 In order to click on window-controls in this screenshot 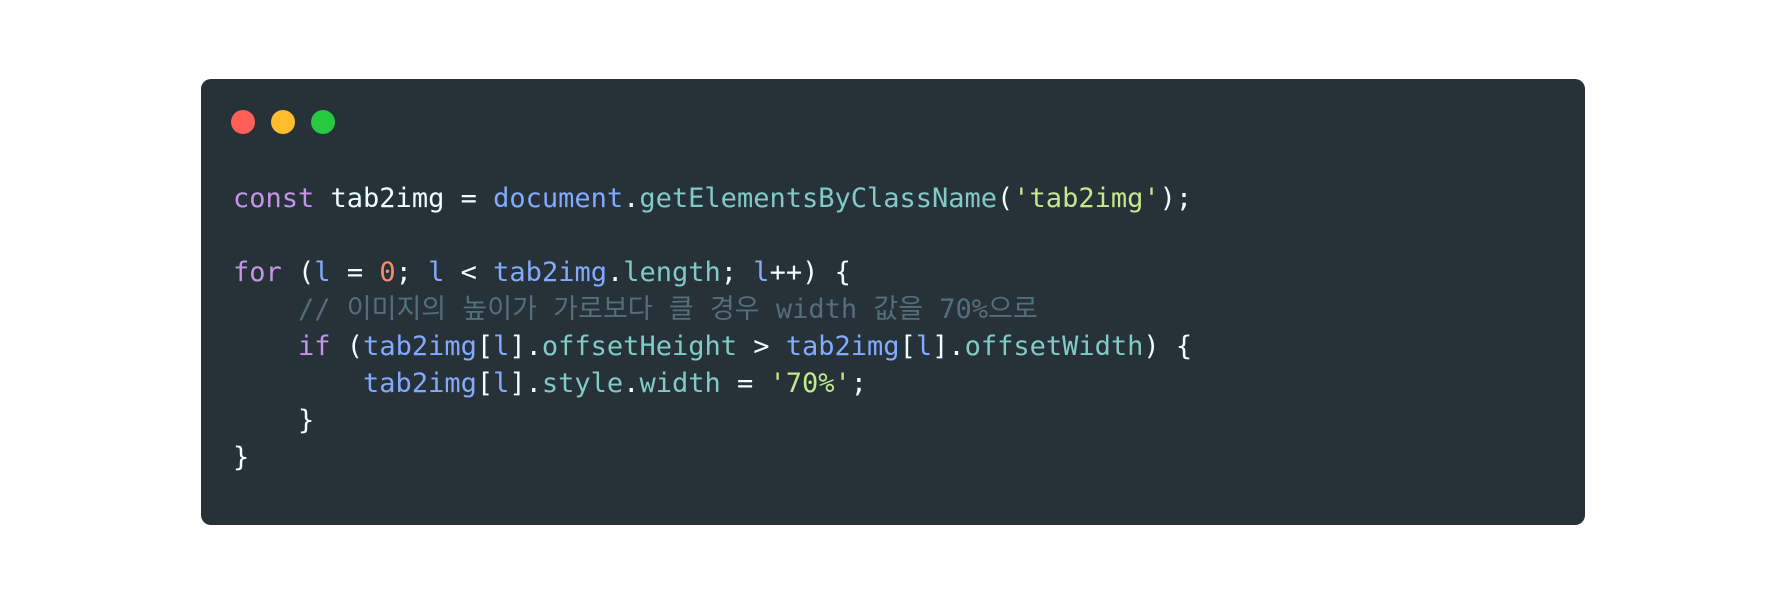, I will do `click(283, 122)`.